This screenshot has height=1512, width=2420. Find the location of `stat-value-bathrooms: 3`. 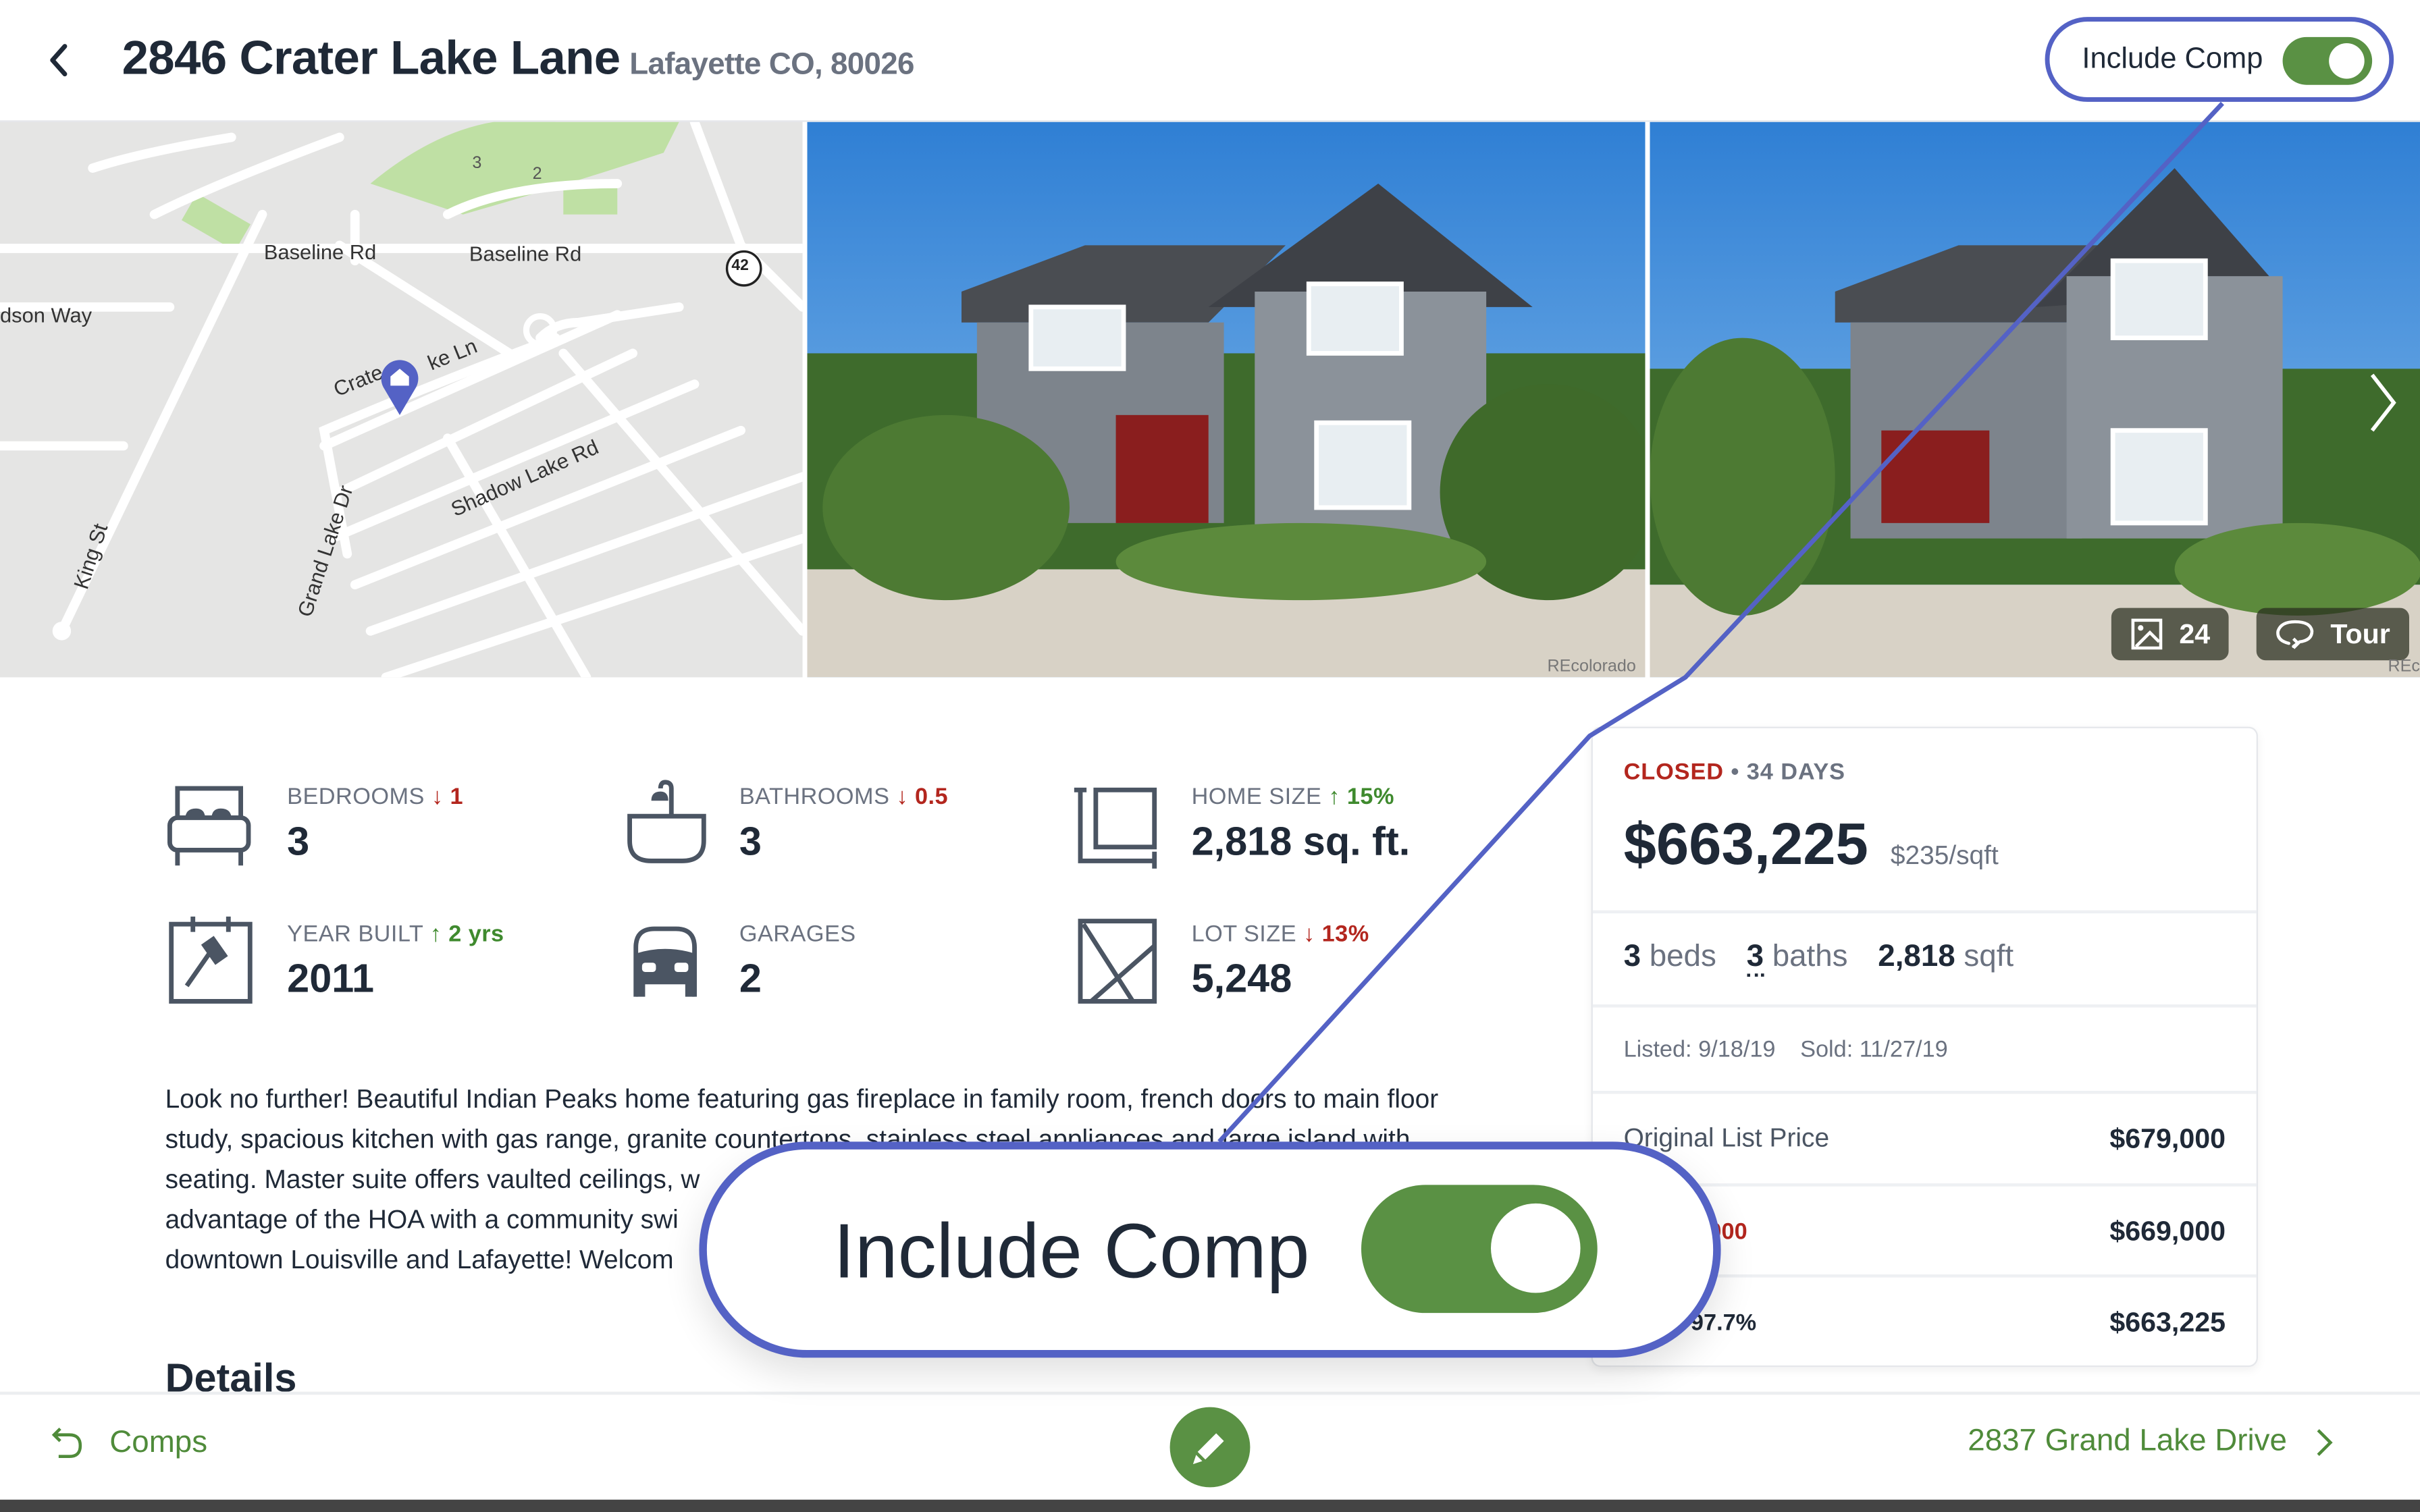

stat-value-bathrooms: 3 is located at coordinates (750, 841).